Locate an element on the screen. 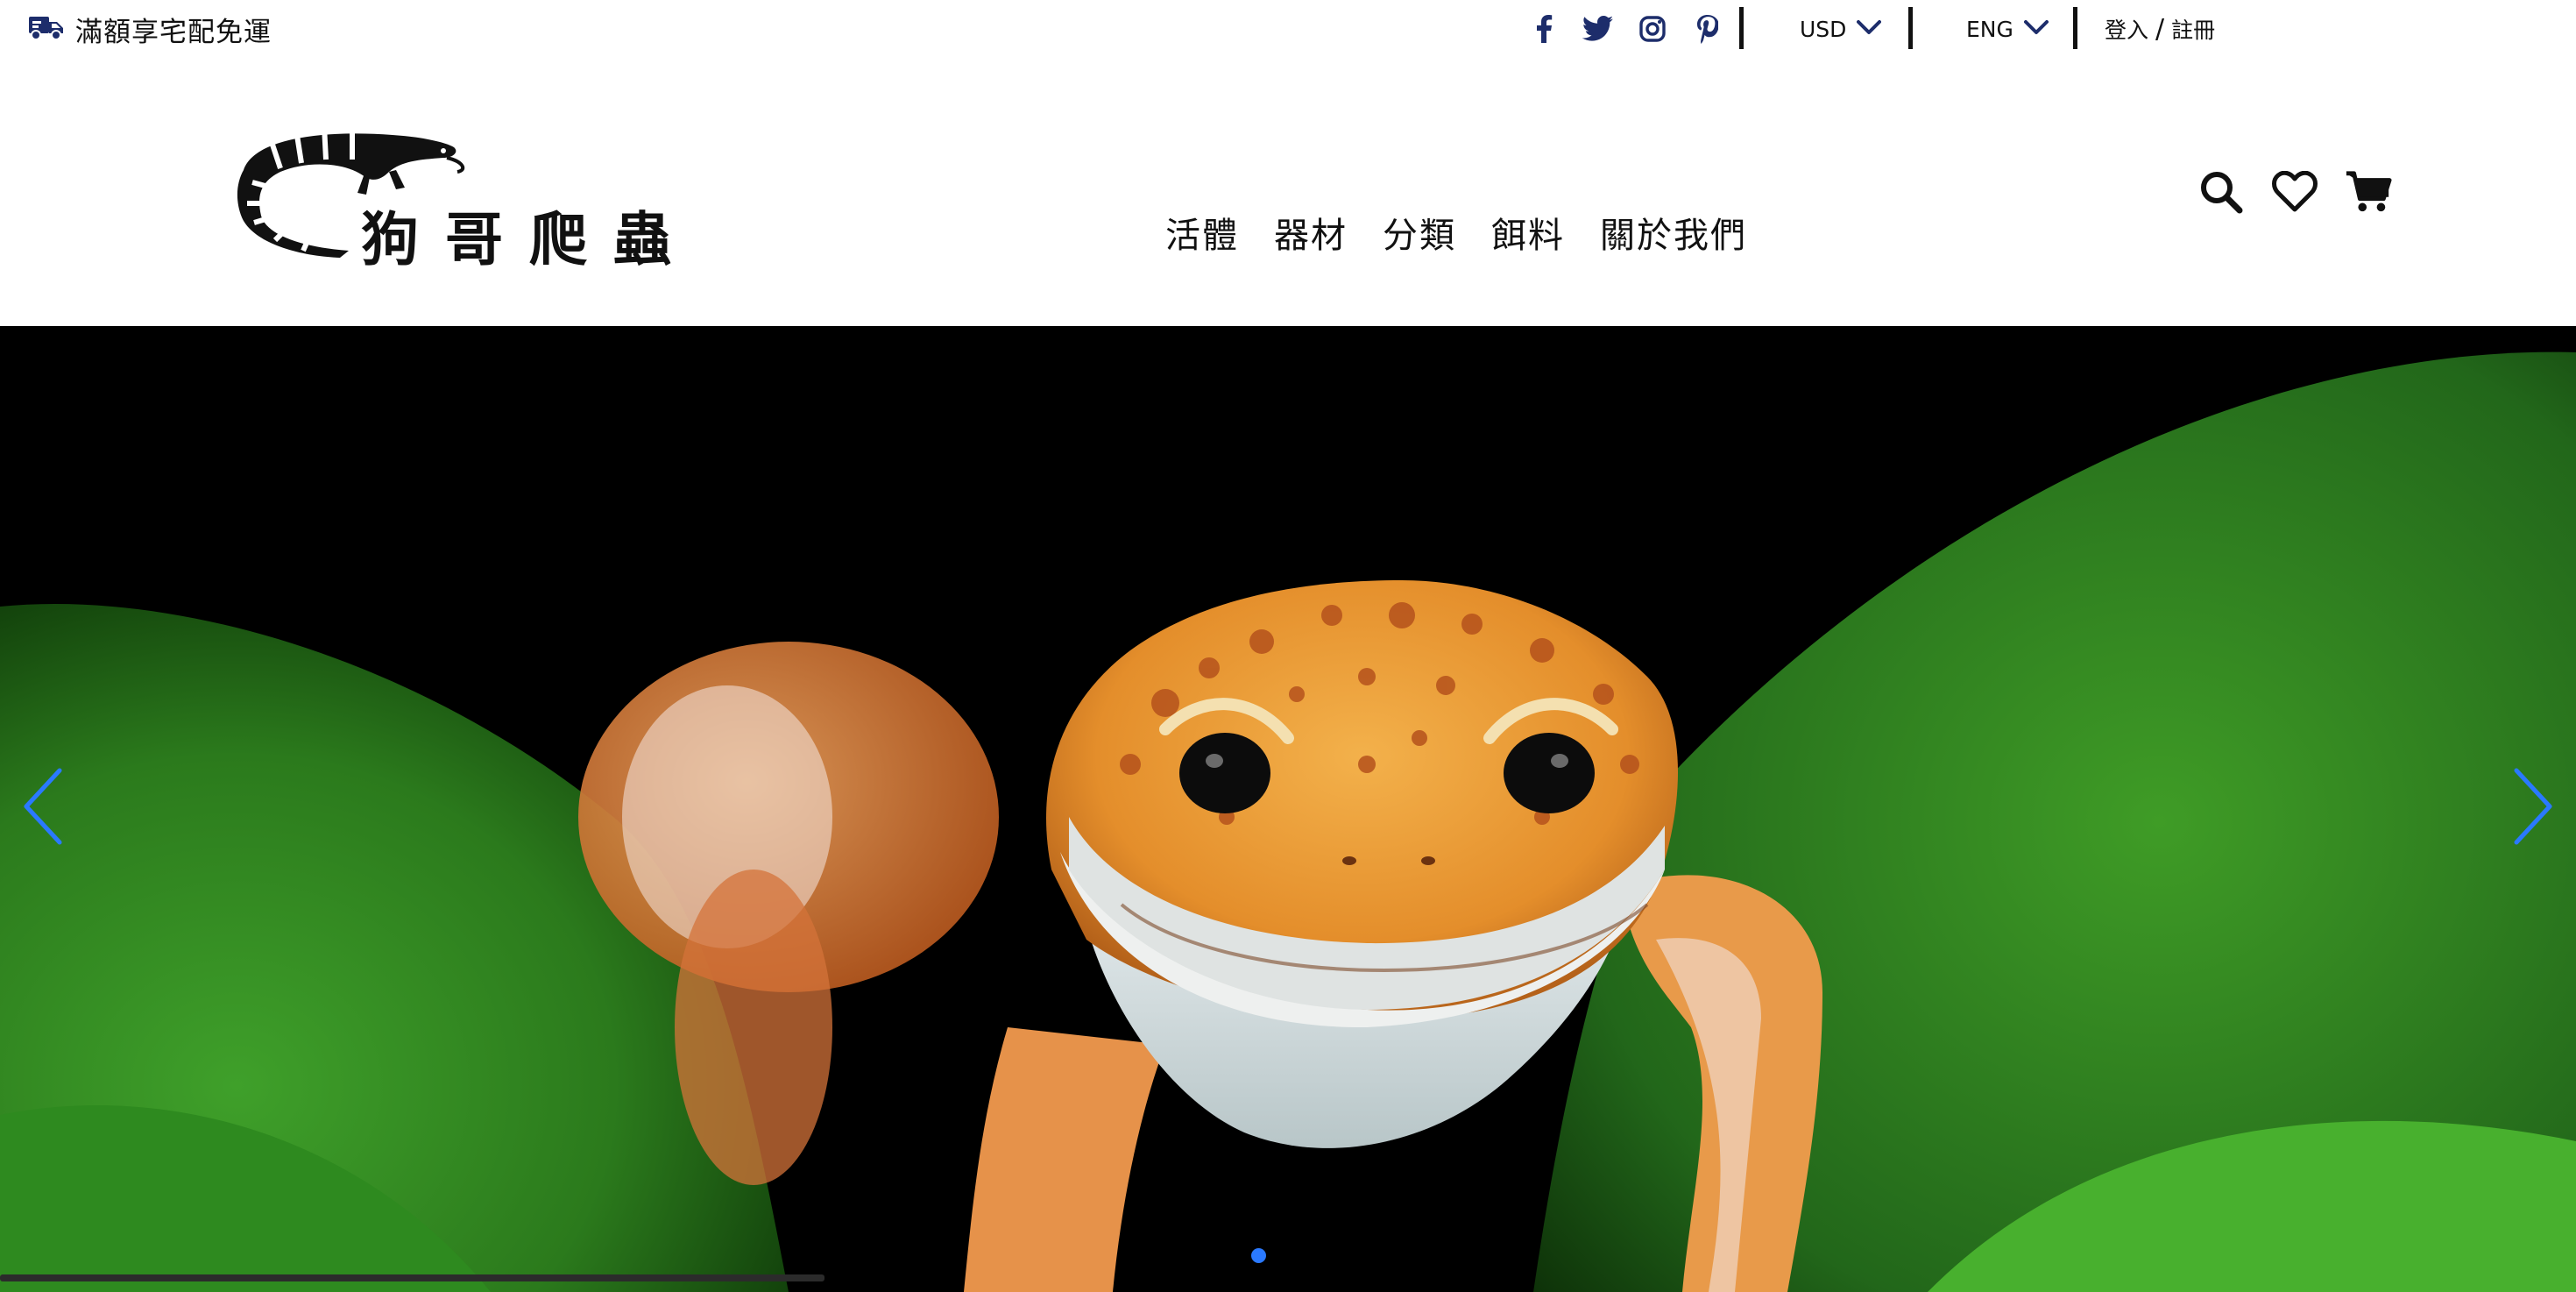 The image size is (2576, 1292). language-selector: ENG is located at coordinates (2007, 29).